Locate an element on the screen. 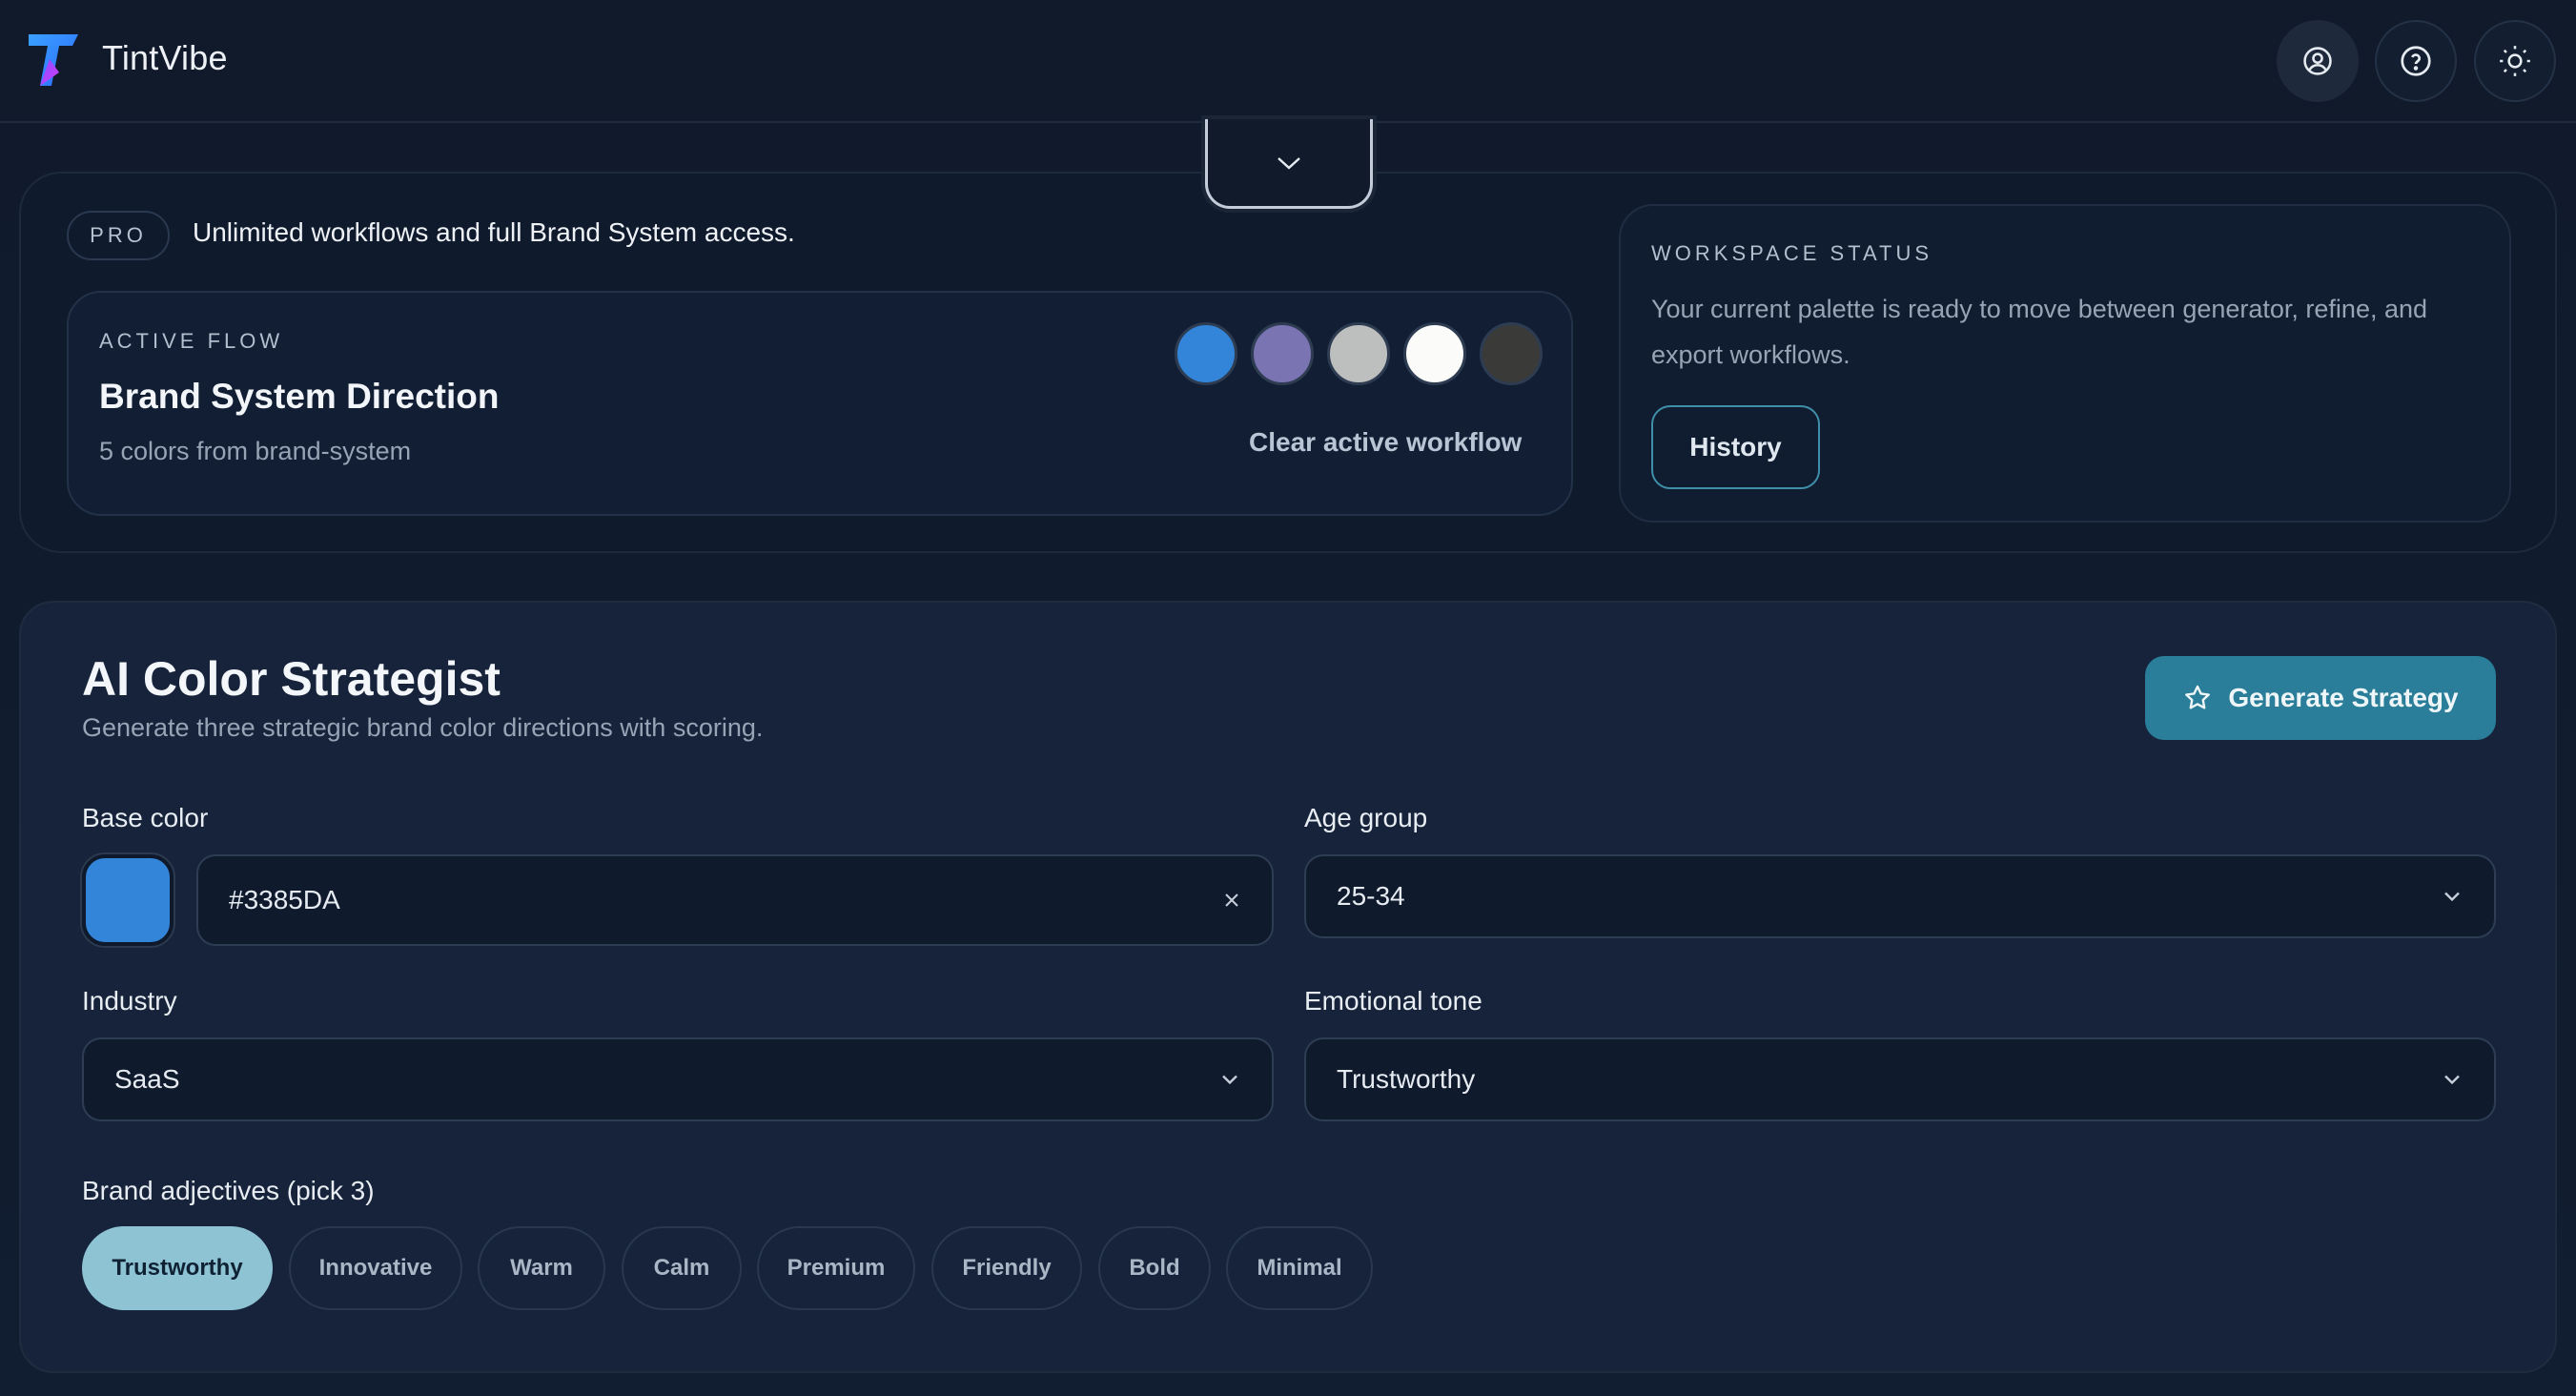 The width and height of the screenshot is (2576, 1396). adjective-chip-friendly: Friendly is located at coordinates (1007, 1268).